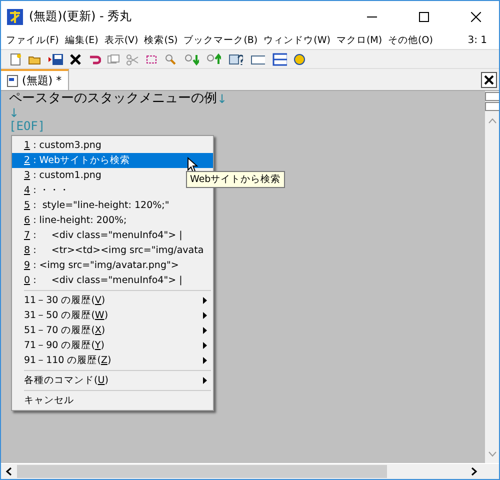  Describe the element at coordinates (202, 471) in the screenshot. I see `scrollbar-thumb` at that location.